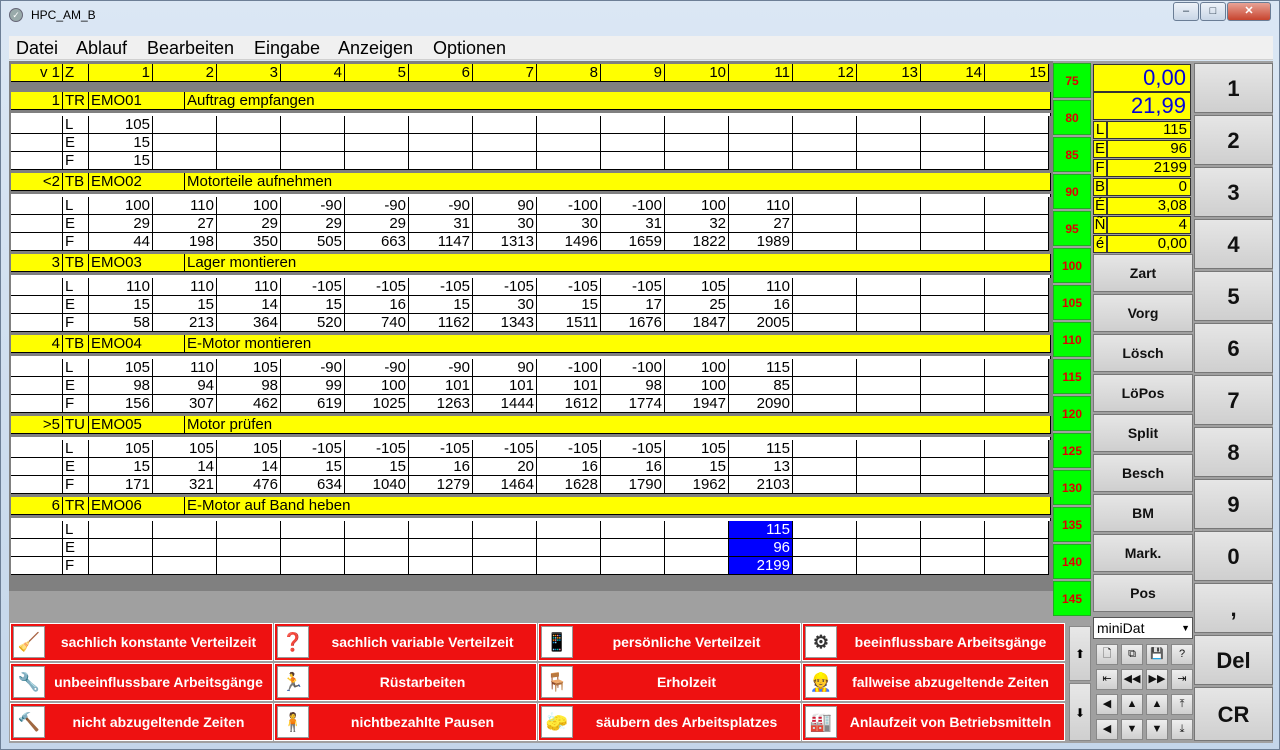 The height and width of the screenshot is (750, 1280). I want to click on value-cell: 171, so click(121, 485).